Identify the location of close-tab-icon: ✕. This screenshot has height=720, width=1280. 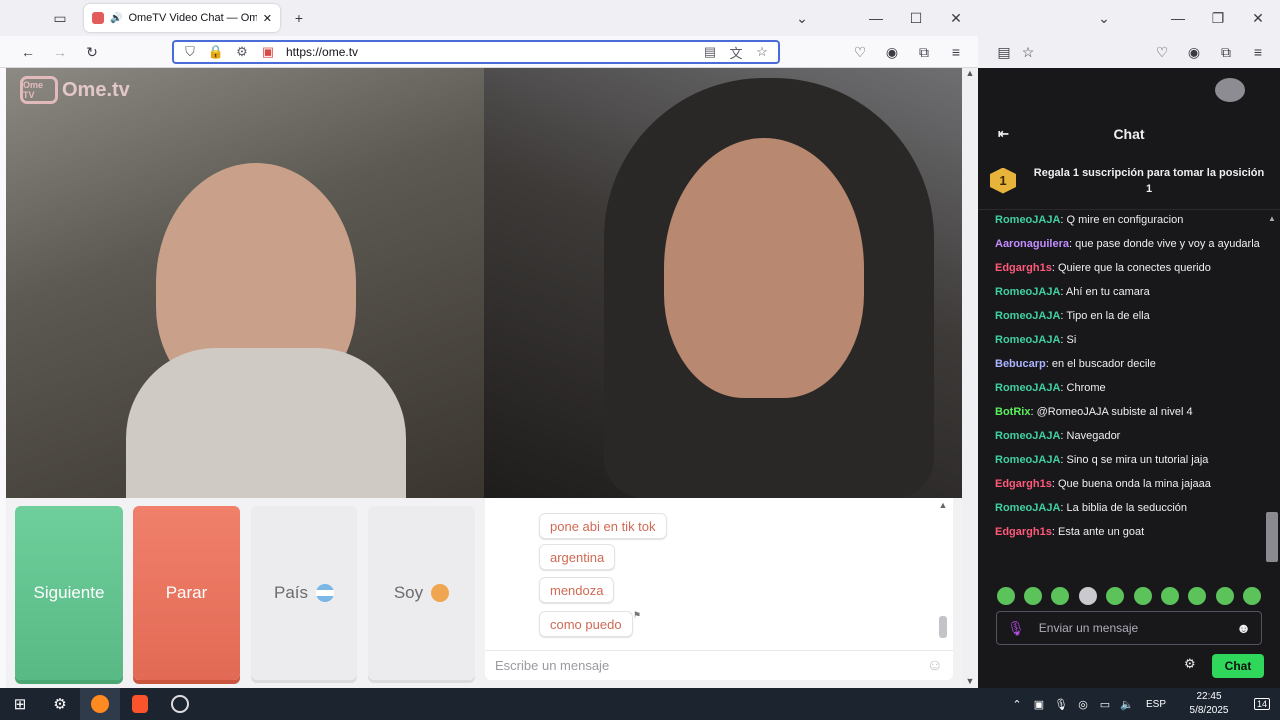
(267, 18).